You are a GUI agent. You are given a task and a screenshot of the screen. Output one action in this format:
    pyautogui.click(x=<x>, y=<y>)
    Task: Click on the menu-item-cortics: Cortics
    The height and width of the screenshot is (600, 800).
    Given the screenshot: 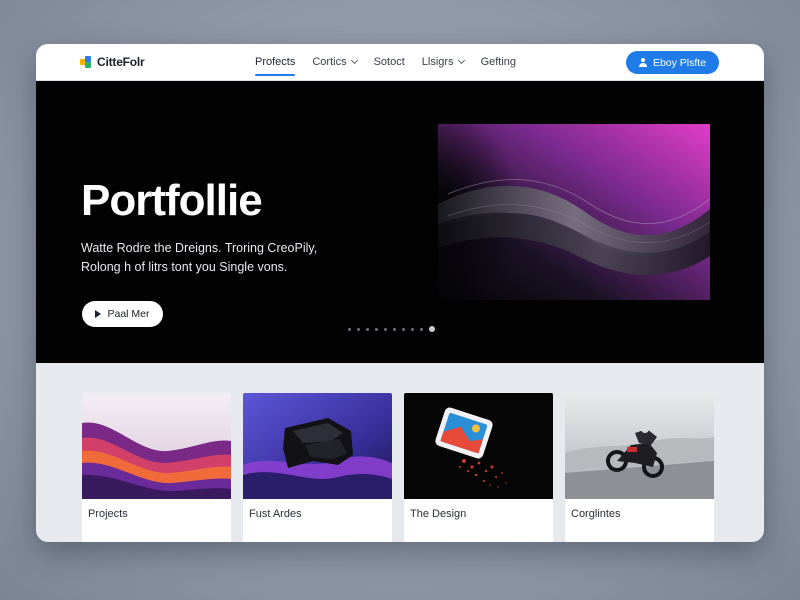 What is the action you would take?
    pyautogui.click(x=335, y=62)
    